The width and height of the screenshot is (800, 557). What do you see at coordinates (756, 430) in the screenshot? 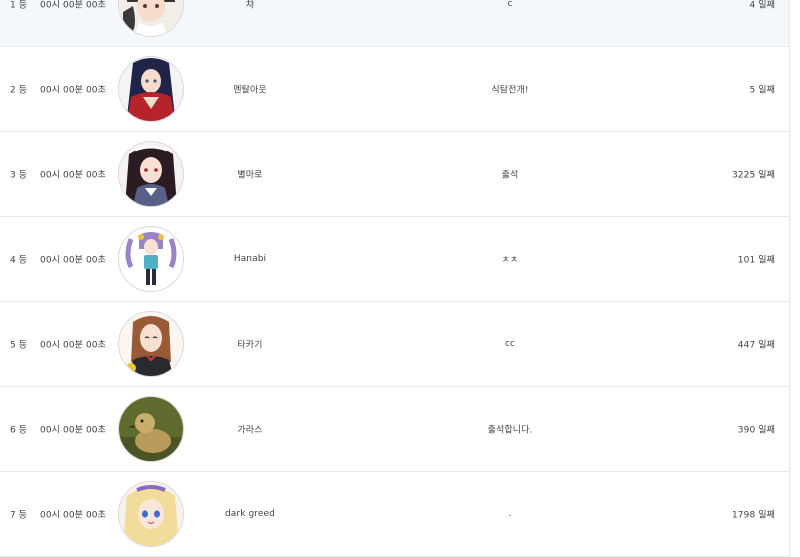
I see `attendance-days: 390 일째` at bounding box center [756, 430].